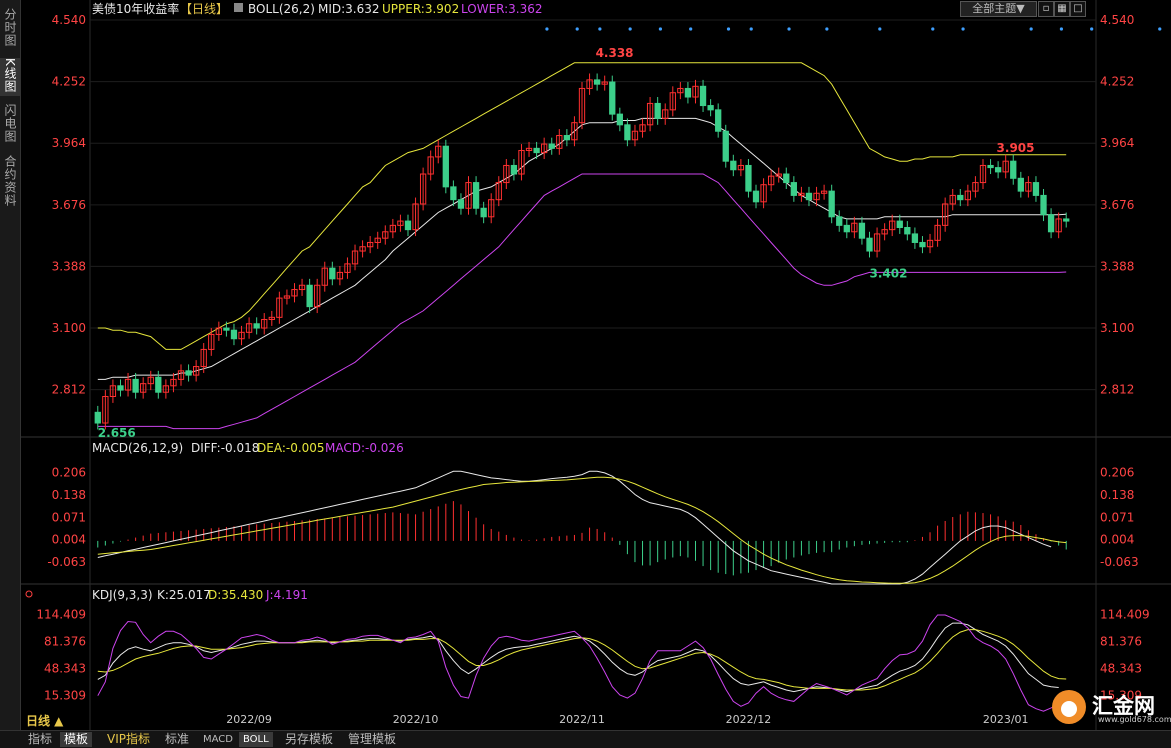 This screenshot has height=748, width=1171. I want to click on local-max-label: 3.905, so click(1016, 148).